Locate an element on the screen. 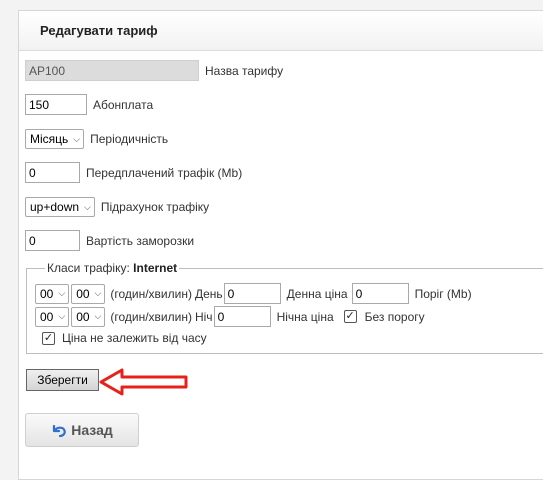  traffic-count-row: up+down ⌵ Підрахунок трафіку is located at coordinates (117, 207).